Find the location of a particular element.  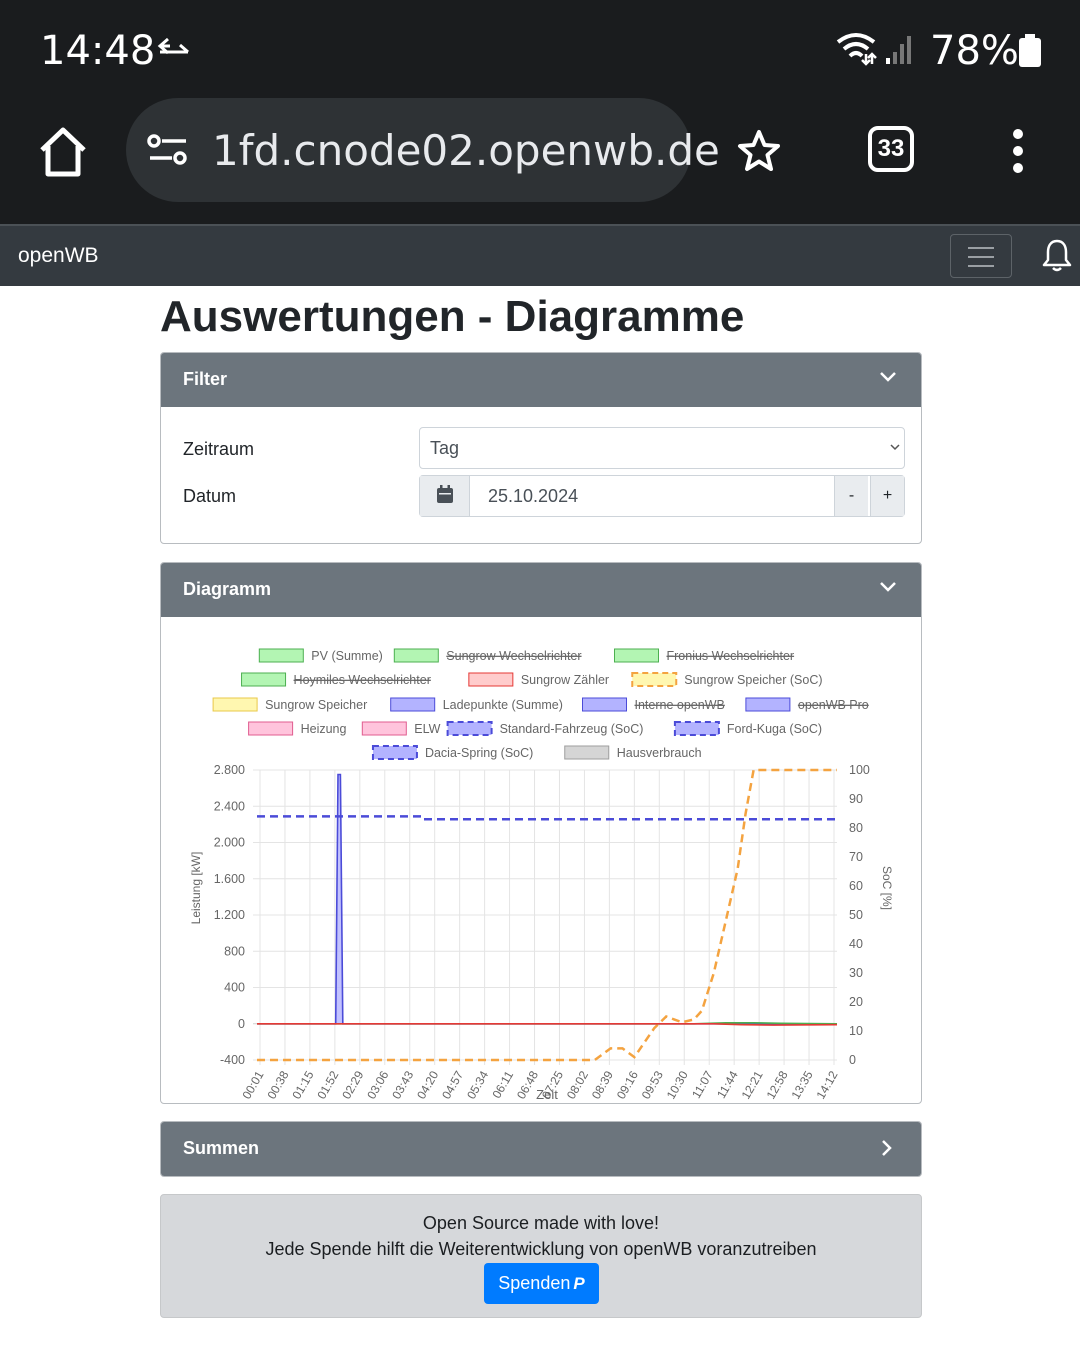

x-tick-label: 01:52 is located at coordinates (327, 1084).